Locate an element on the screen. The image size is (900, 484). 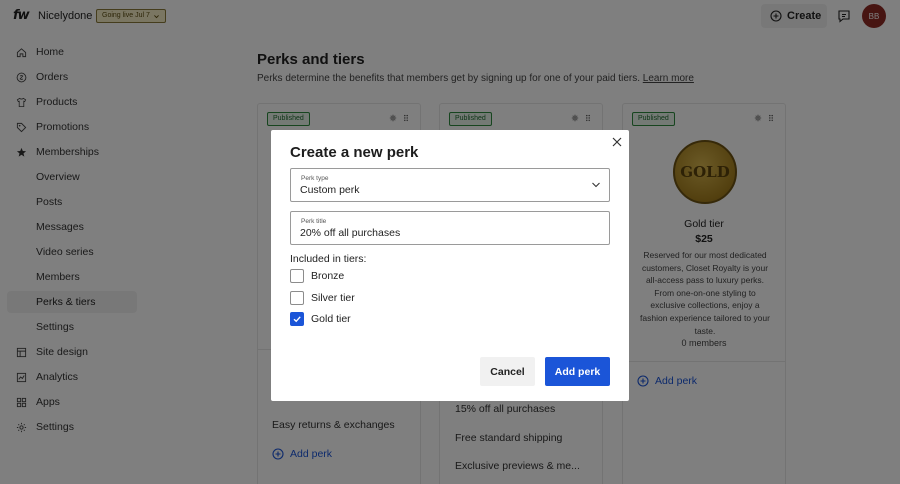
tier-checkbox-bronze: Bronze is located at coordinates (317, 276).